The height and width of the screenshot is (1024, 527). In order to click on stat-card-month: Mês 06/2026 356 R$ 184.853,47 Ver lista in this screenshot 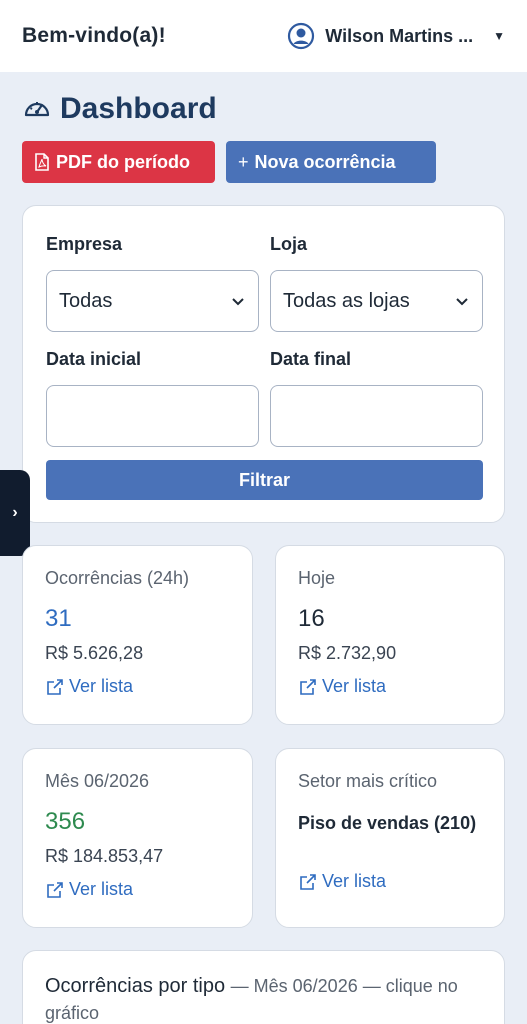, I will do `click(137, 838)`.